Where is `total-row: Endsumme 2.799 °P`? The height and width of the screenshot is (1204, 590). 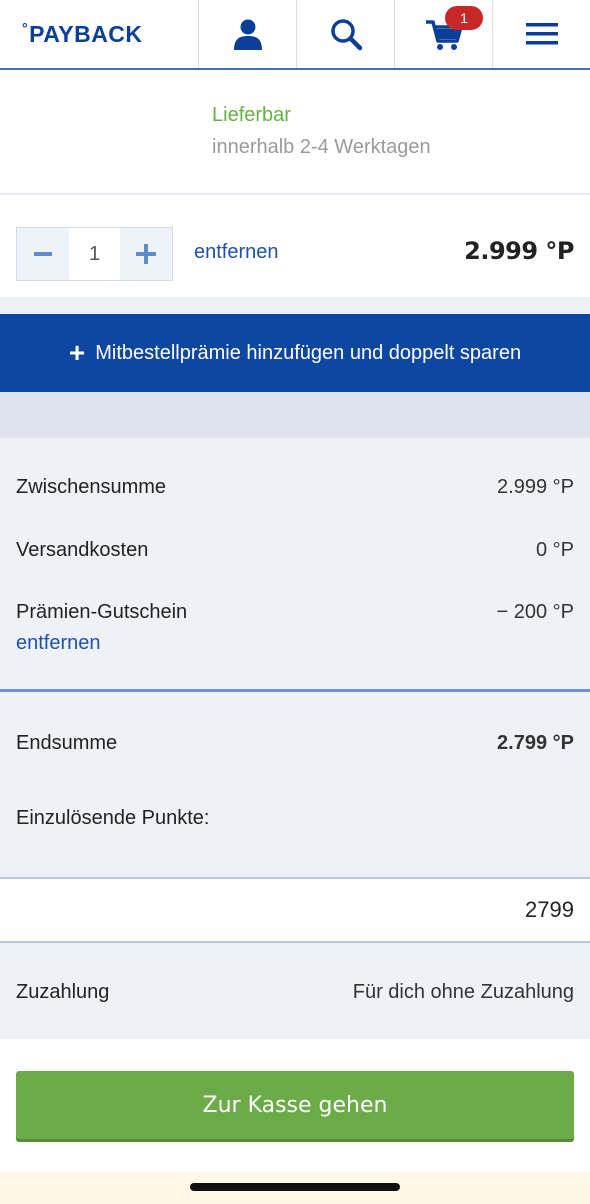 total-row: Endsumme 2.799 °P is located at coordinates (295, 743).